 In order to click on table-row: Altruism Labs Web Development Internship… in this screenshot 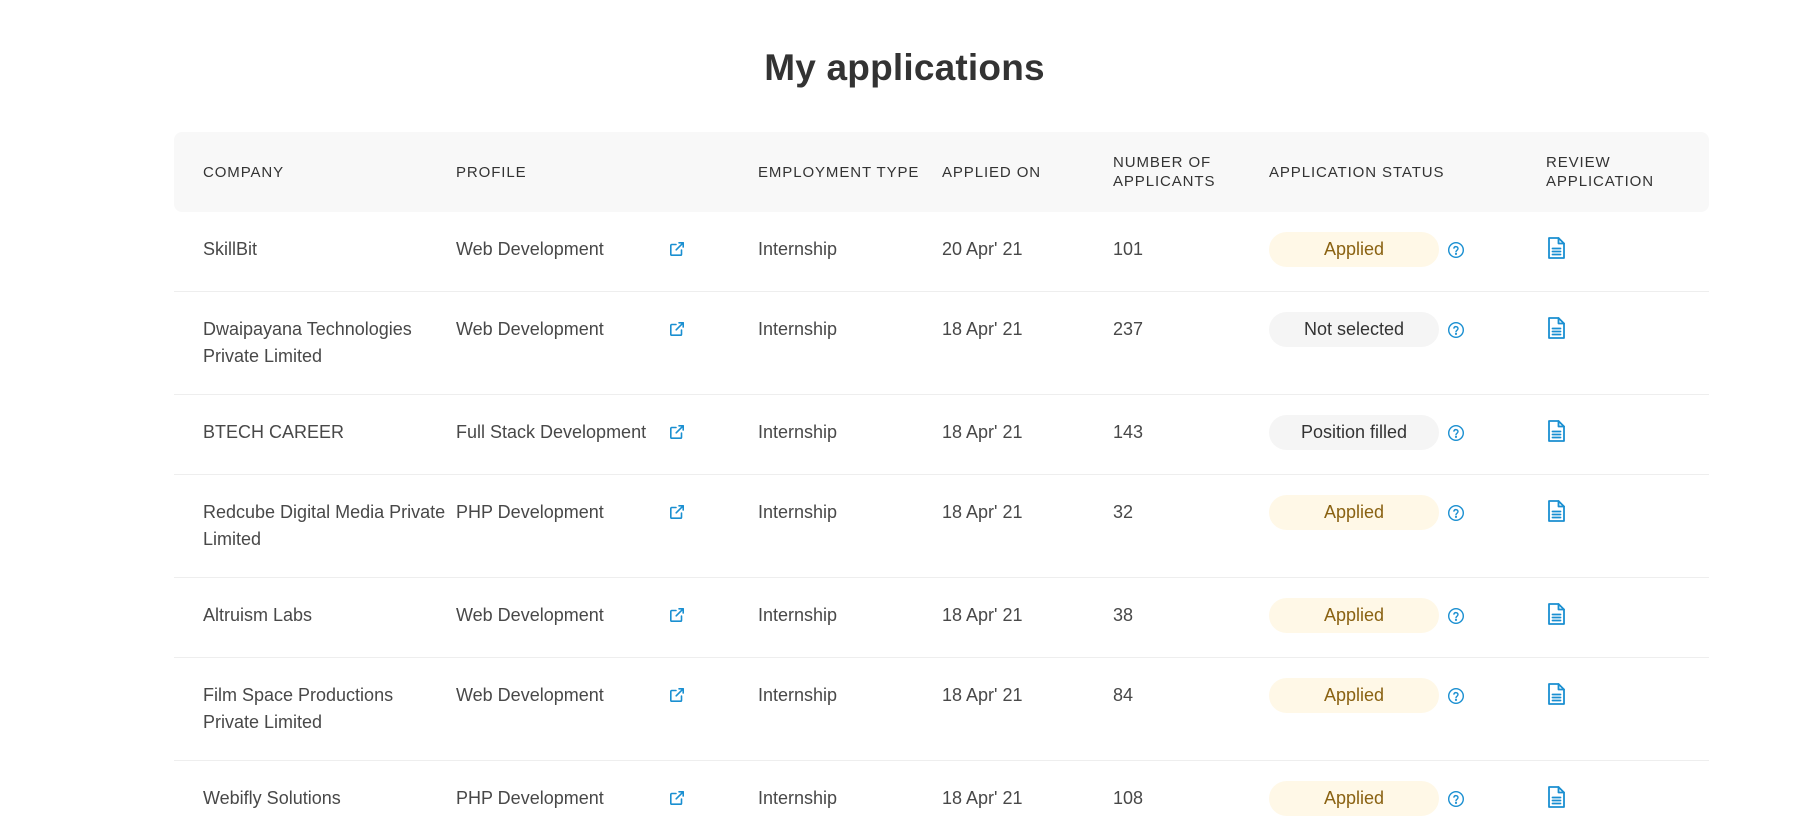, I will do `click(941, 618)`.